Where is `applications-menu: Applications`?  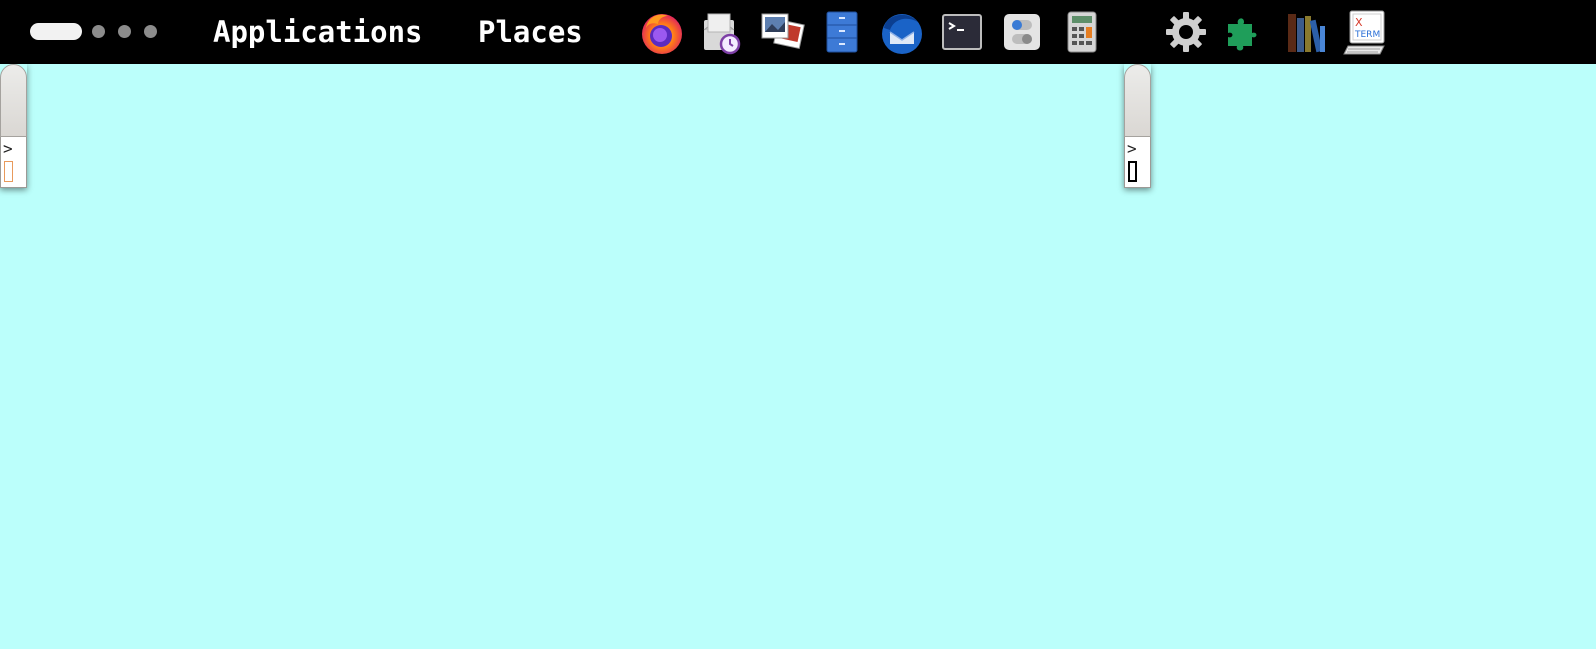 applications-menu: Applications is located at coordinates (318, 32).